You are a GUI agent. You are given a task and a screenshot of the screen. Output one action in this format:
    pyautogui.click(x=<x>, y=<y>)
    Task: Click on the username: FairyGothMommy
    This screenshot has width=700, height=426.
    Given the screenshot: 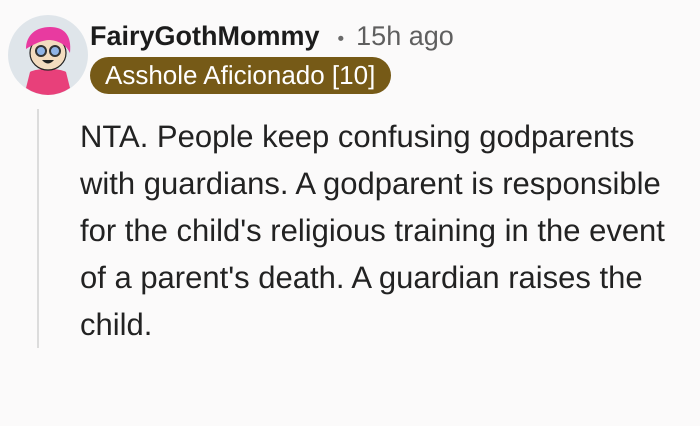 What is the action you would take?
    pyautogui.click(x=205, y=36)
    